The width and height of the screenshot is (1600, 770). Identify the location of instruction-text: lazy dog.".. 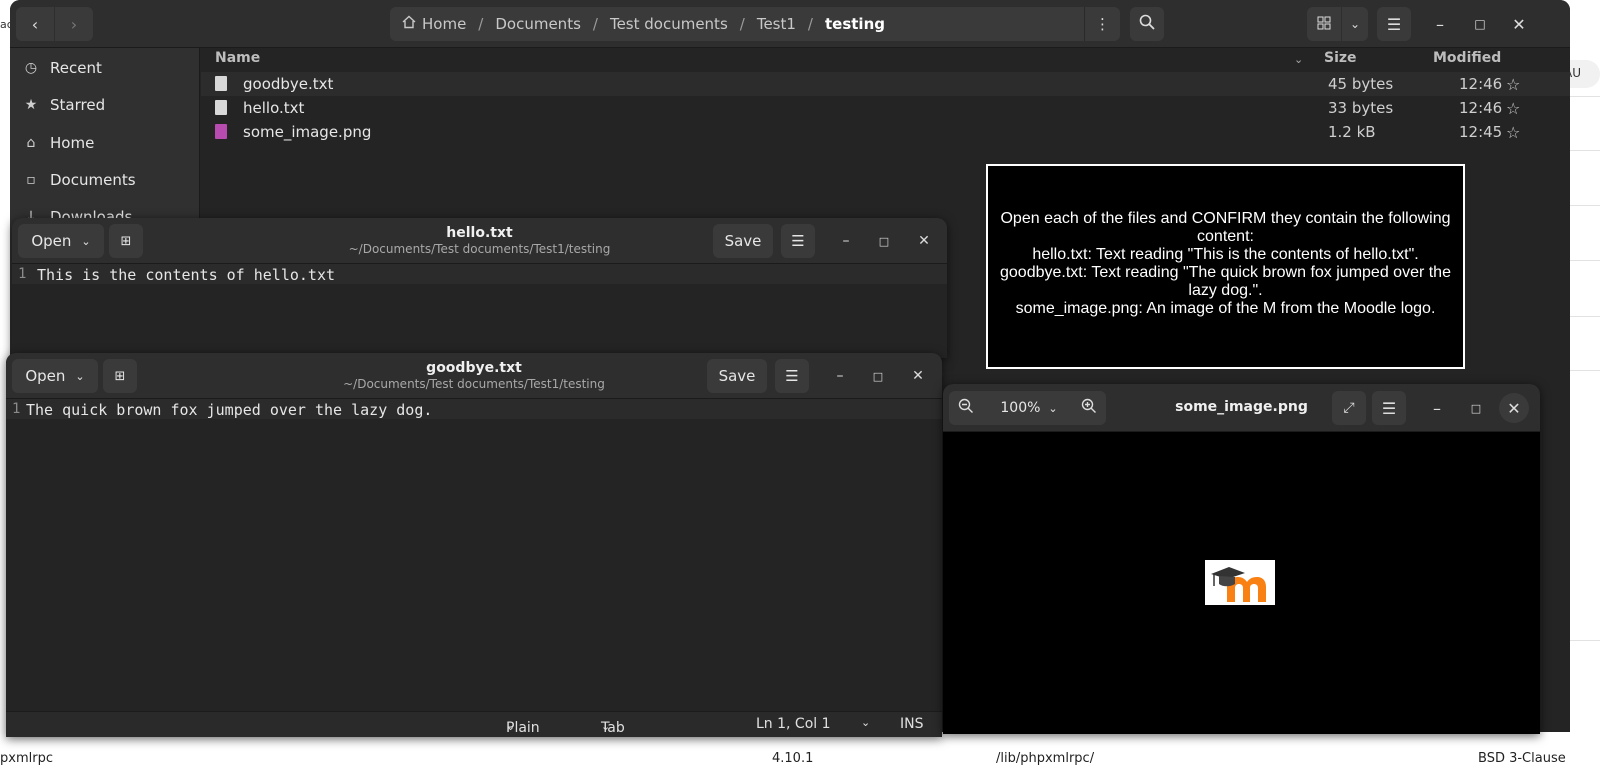
(1225, 290).